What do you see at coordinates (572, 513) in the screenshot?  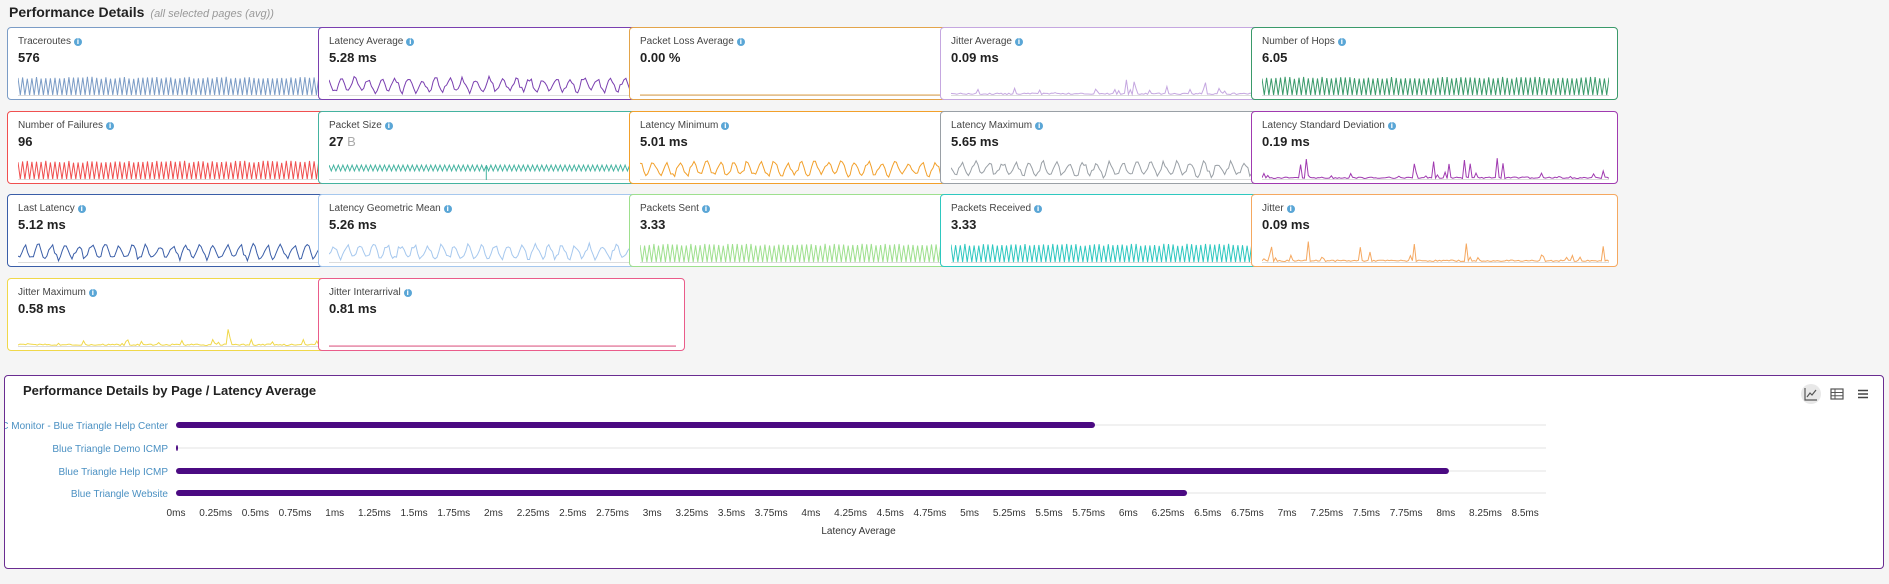 I see `tick-label: 2.5ms` at bounding box center [572, 513].